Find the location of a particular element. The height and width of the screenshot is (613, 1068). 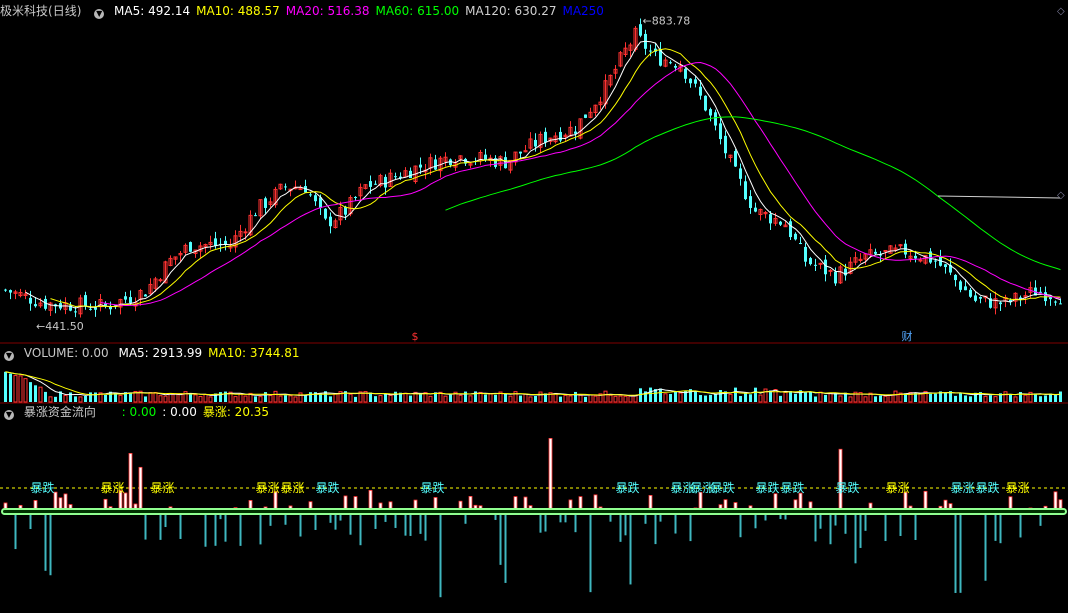

expand-icon: ◇ is located at coordinates (1061, 11).